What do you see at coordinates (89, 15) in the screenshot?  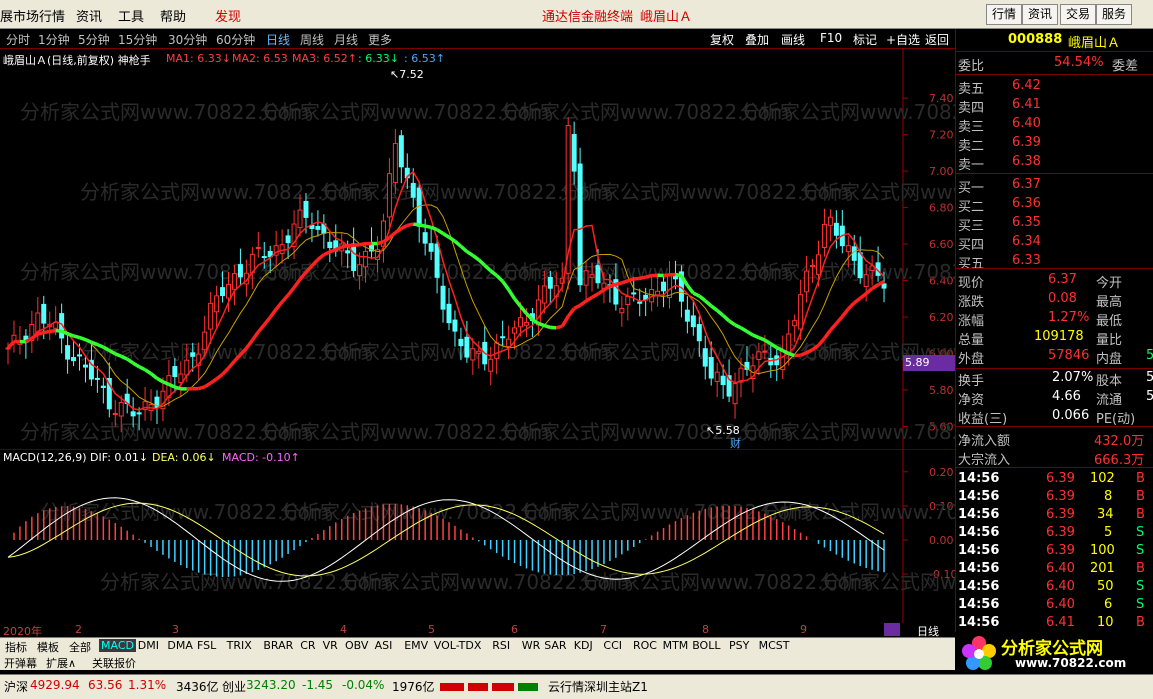 I see `menu-news: 资讯` at bounding box center [89, 15].